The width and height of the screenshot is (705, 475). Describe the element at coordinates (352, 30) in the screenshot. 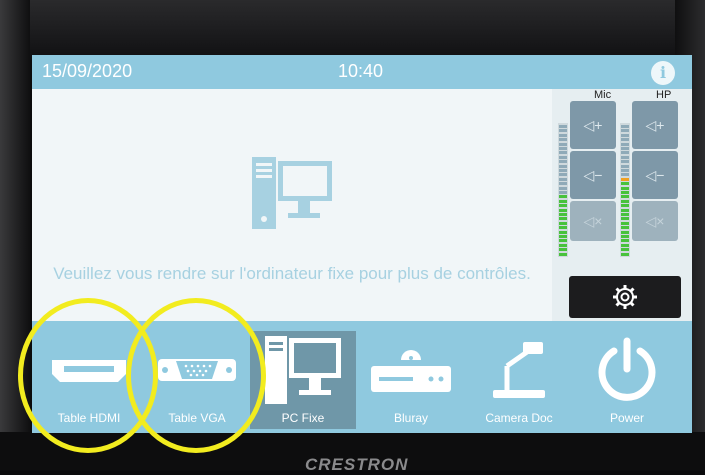

I see `device-bezel-top` at that location.